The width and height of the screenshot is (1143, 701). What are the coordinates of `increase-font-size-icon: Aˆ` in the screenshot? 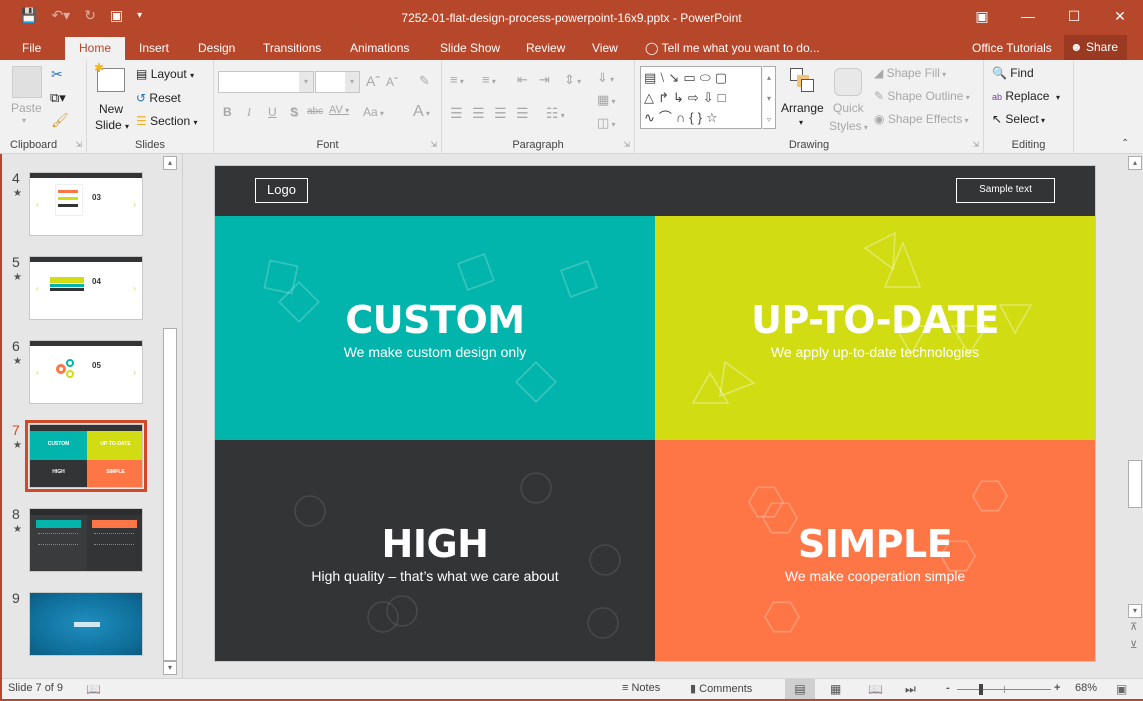 It's located at (373, 81).